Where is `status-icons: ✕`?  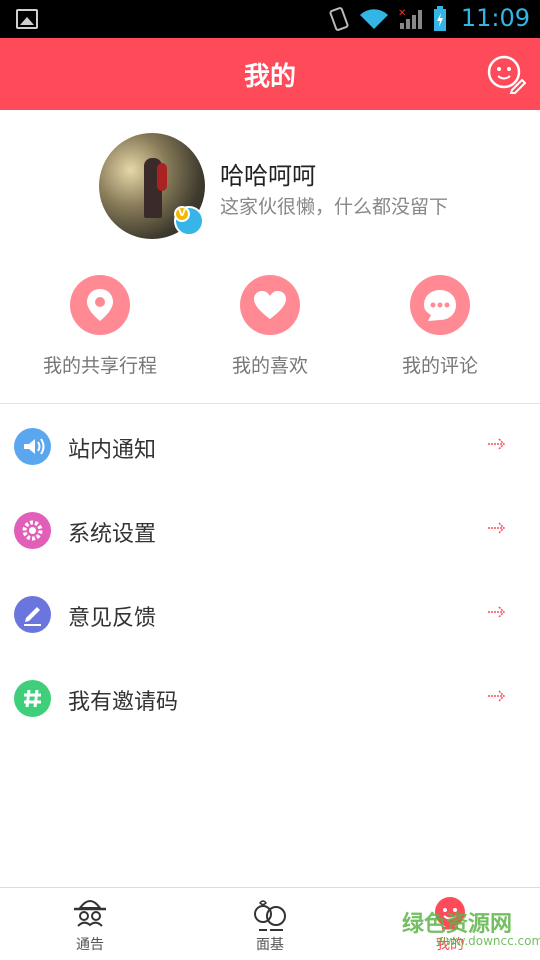
status-icons: ✕ is located at coordinates (388, 19).